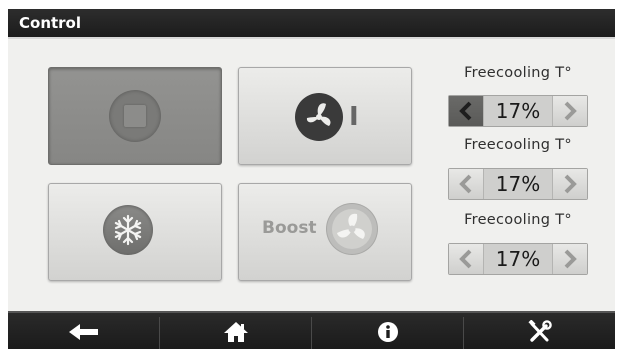 Image resolution: width=622 pixels, height=356 pixels. I want to click on stop-icon, so click(135, 116).